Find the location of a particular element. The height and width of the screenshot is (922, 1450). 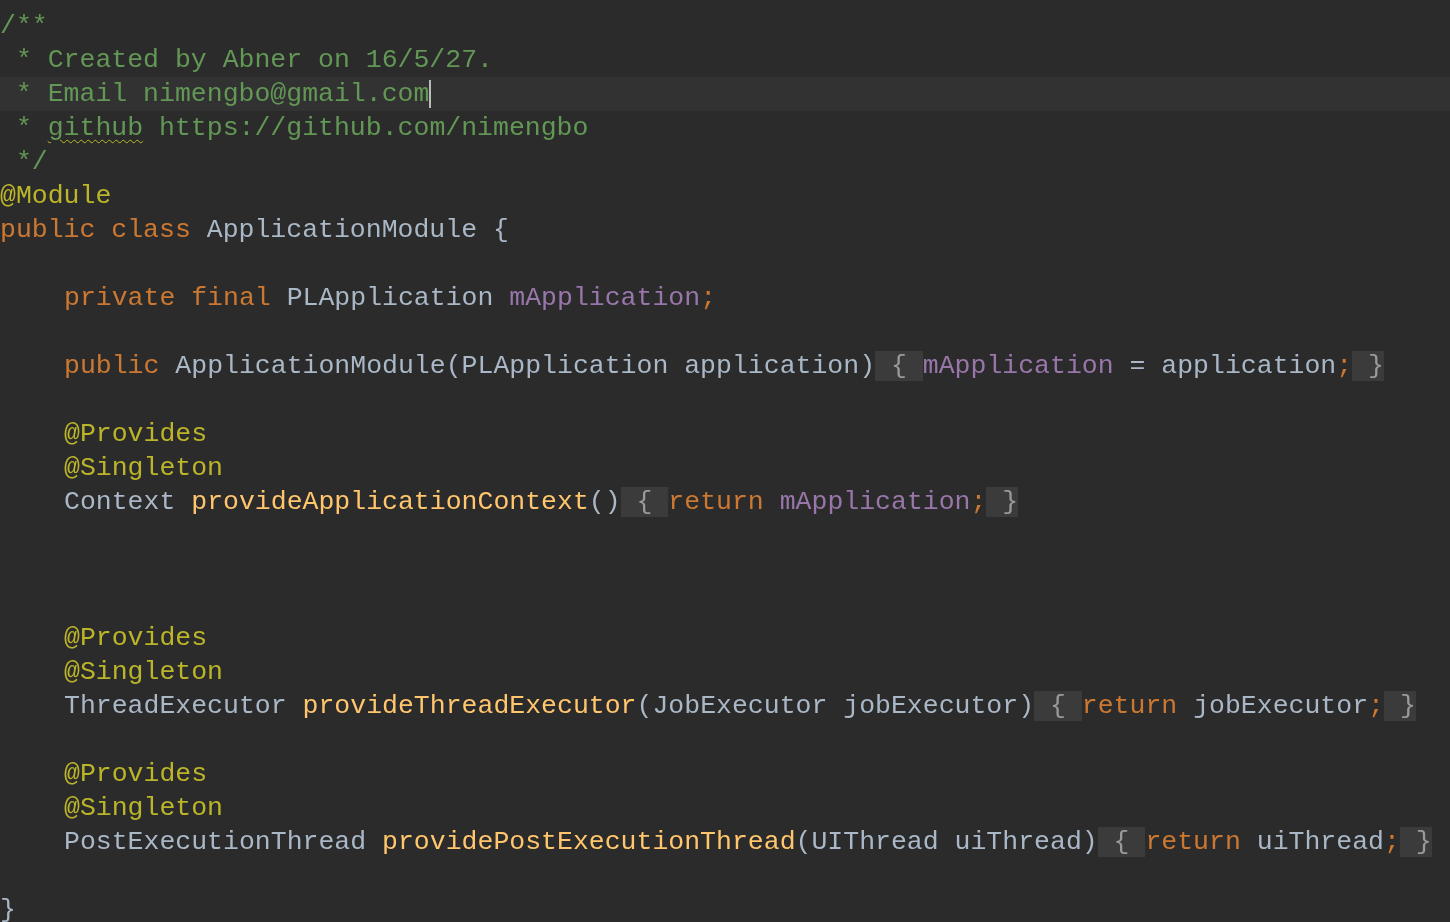

method-name: provideApplicationContext is located at coordinates (390, 502).